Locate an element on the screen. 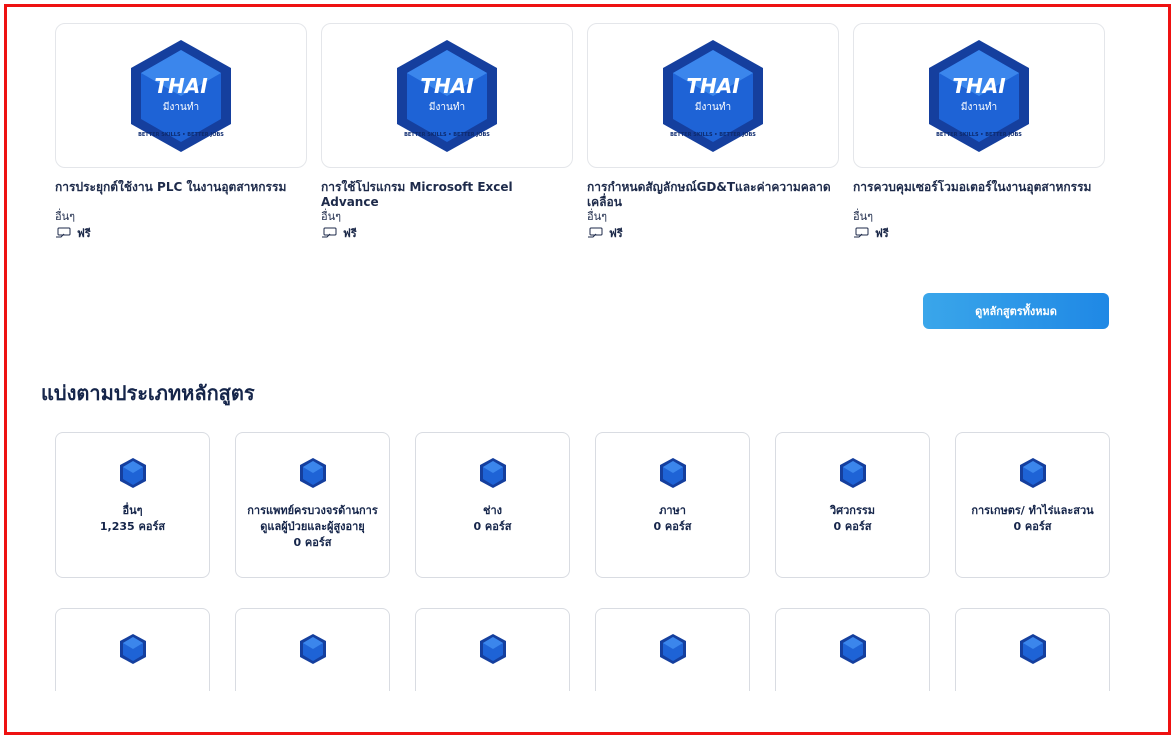 The height and width of the screenshot is (739, 1175). category-card: การเกษตร/ ทำไร่และสวน 0 คอร์ส is located at coordinates (1032, 505).